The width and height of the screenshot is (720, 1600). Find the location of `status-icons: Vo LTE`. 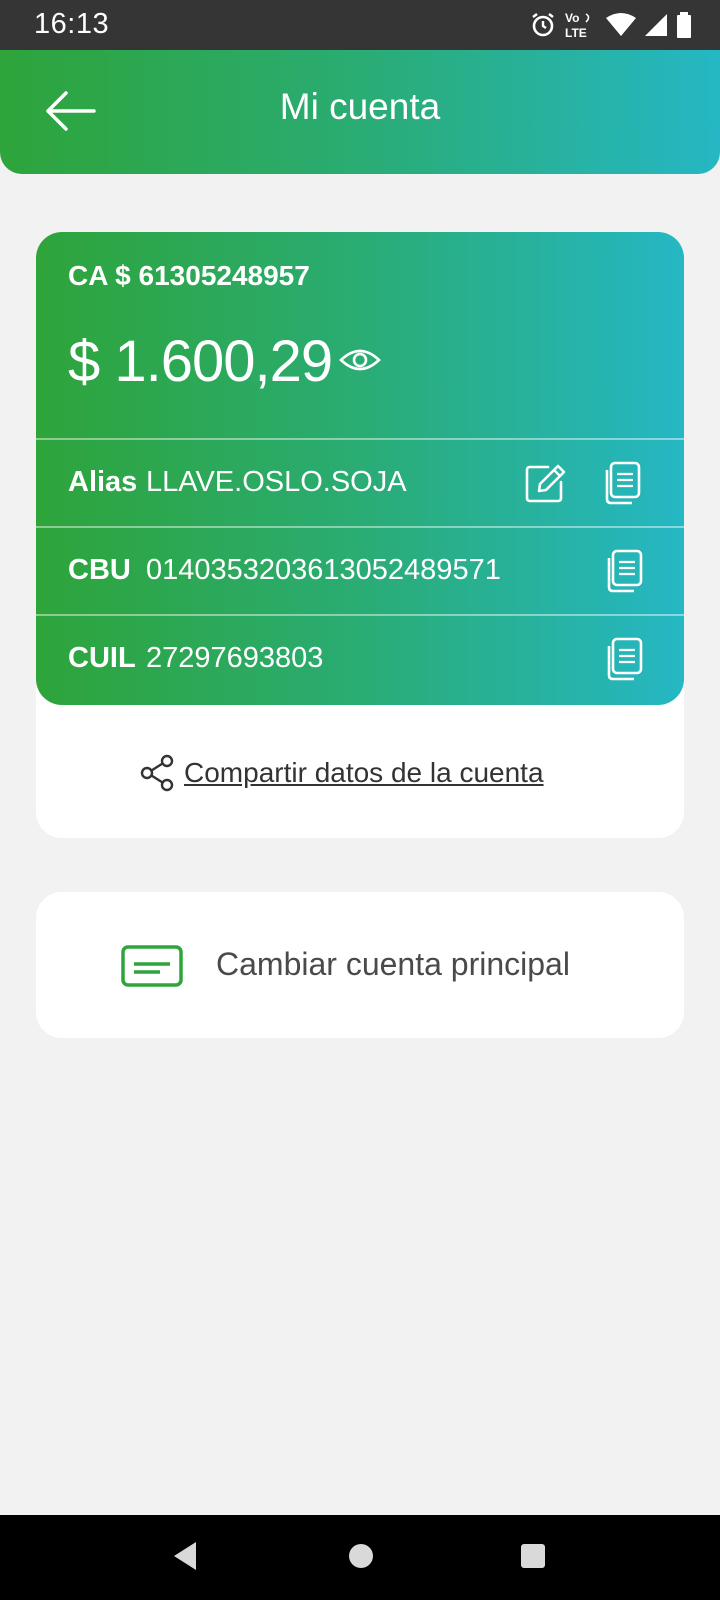

status-icons: Vo LTE is located at coordinates (611, 25).